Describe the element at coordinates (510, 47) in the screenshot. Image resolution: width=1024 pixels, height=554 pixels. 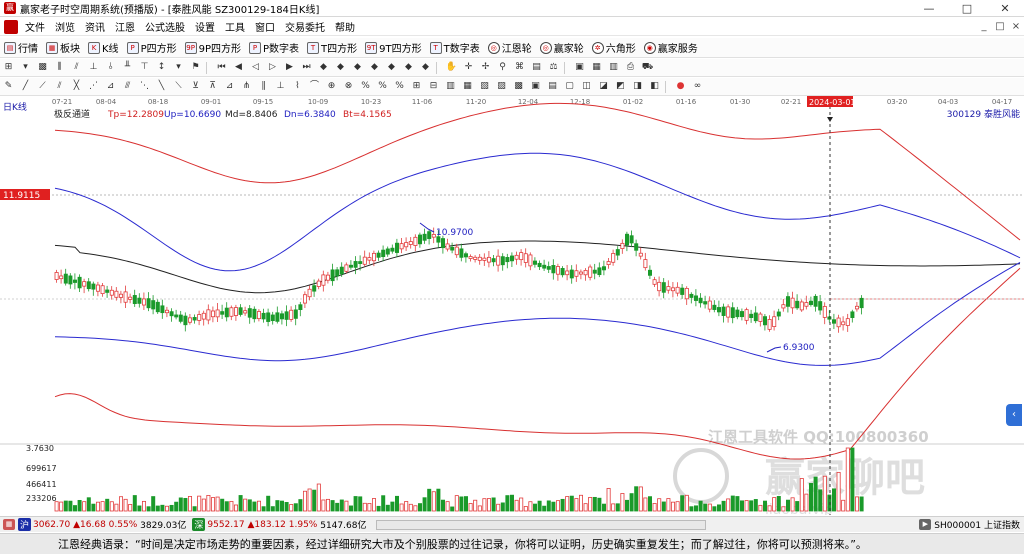
I see `tool-gann-wheel-button: ◎ 江恩轮` at that location.